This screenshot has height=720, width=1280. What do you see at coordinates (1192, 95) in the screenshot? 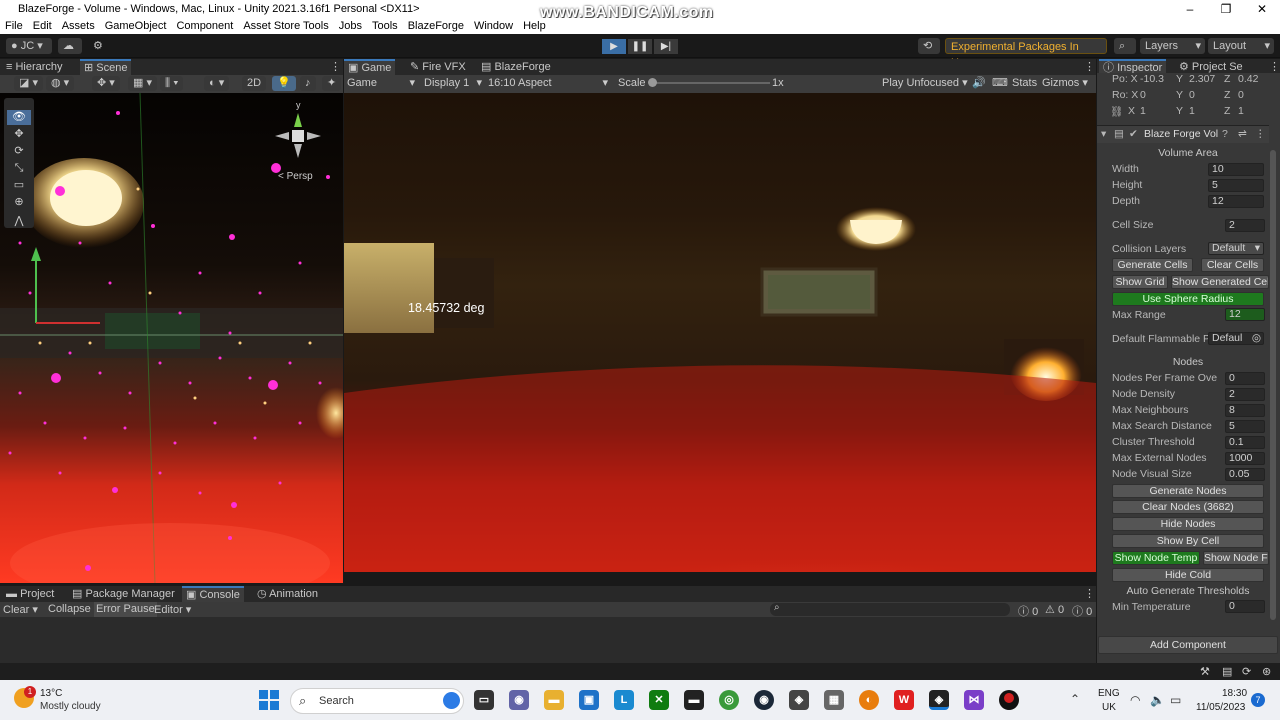
I see `rotation-y: 0` at bounding box center [1192, 95].